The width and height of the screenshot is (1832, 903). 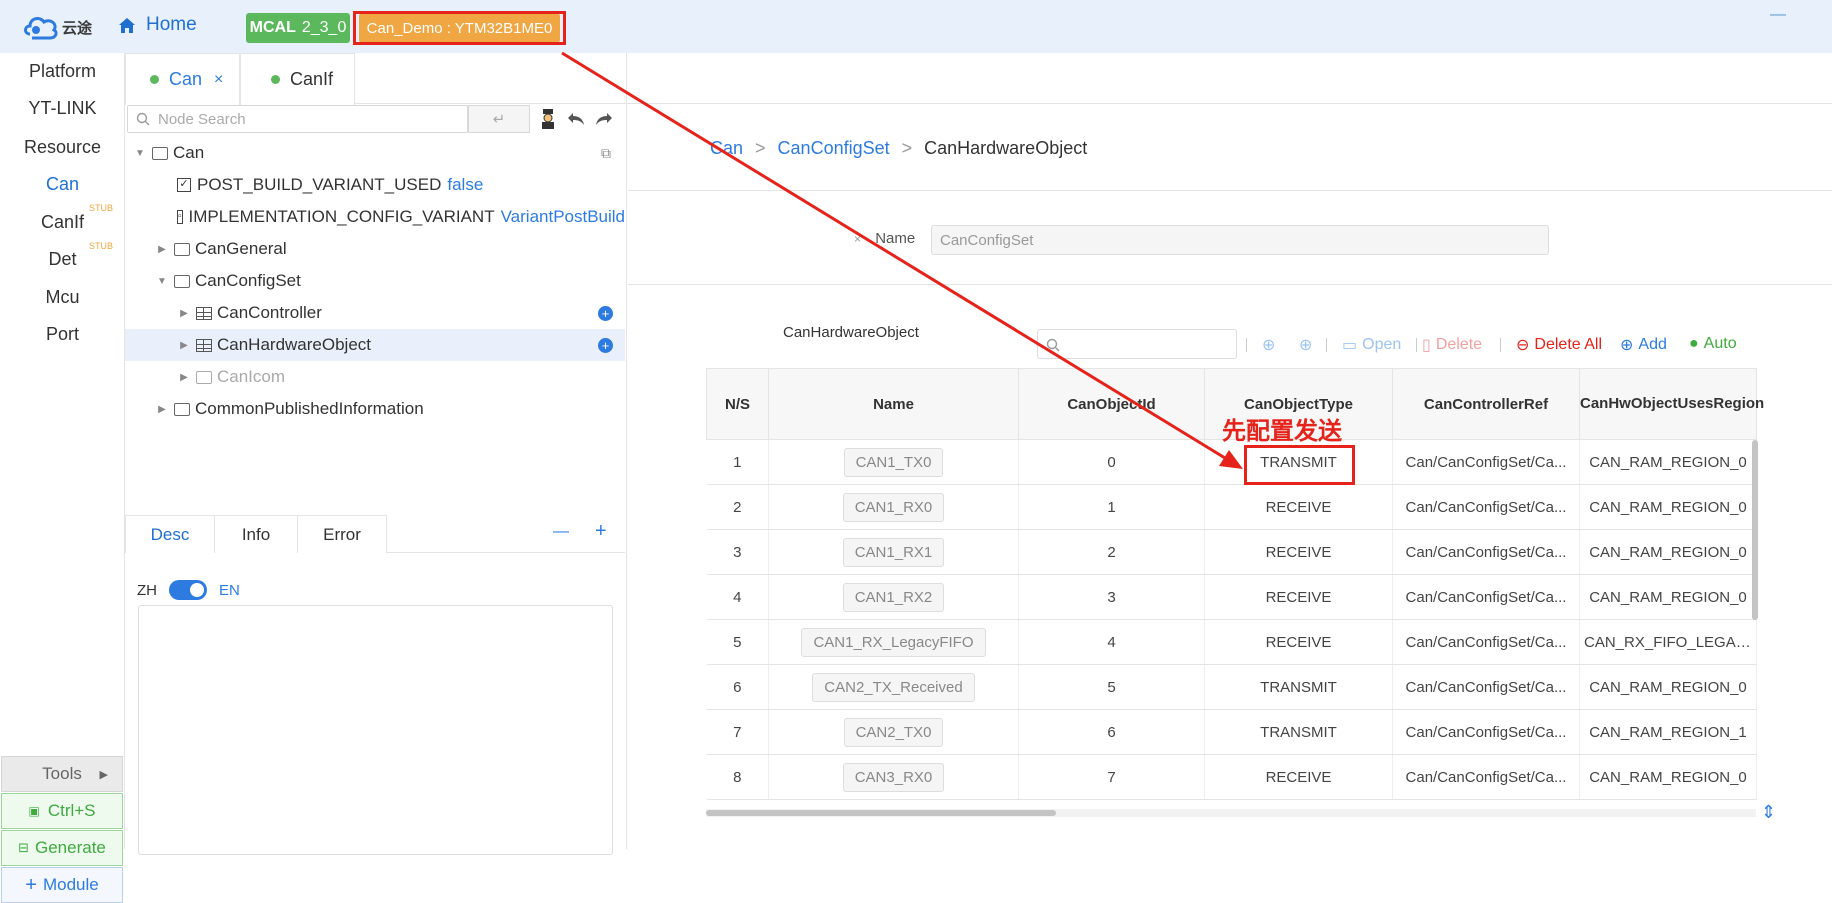 I want to click on name-cell: CAN1_RX_LegacyFIFO, so click(x=893, y=642).